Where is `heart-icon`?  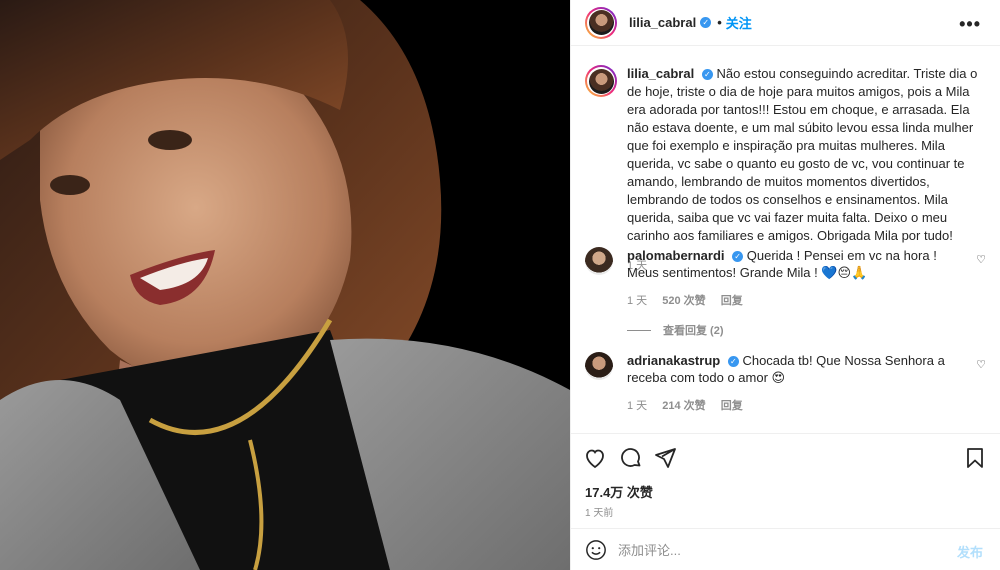 heart-icon is located at coordinates (595, 458).